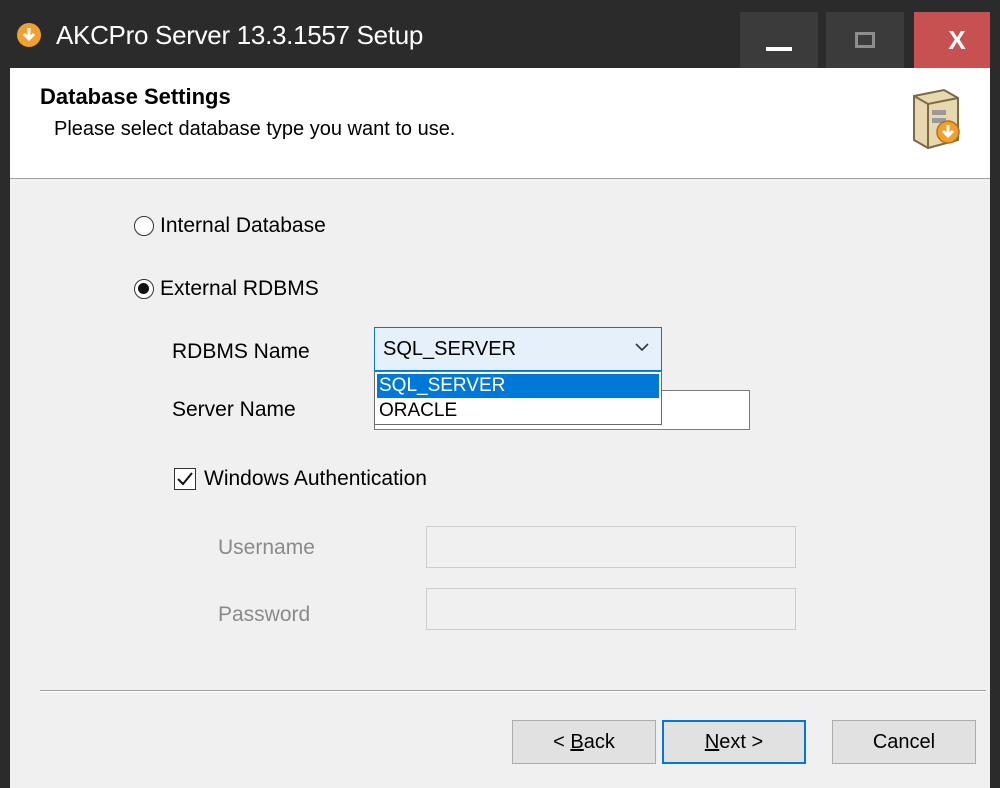  What do you see at coordinates (518, 411) in the screenshot?
I see `dropdown-option-oracle: ORACLE` at bounding box center [518, 411].